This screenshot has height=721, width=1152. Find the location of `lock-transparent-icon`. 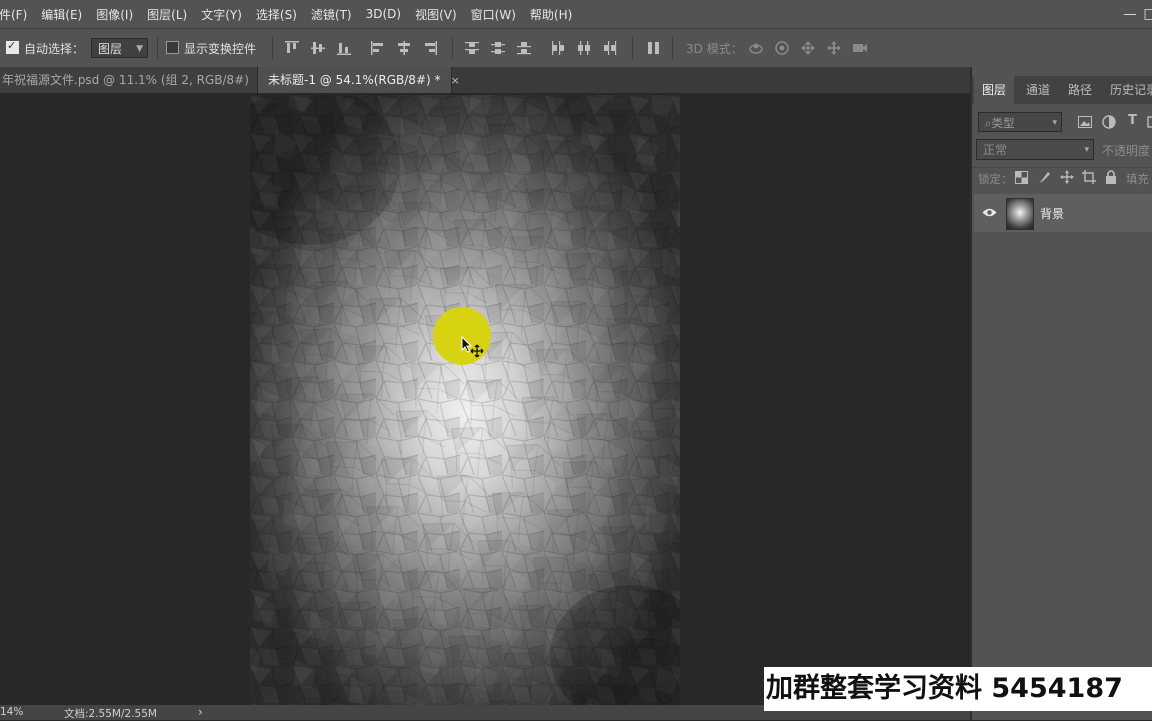

lock-transparent-icon is located at coordinates (1021, 177).